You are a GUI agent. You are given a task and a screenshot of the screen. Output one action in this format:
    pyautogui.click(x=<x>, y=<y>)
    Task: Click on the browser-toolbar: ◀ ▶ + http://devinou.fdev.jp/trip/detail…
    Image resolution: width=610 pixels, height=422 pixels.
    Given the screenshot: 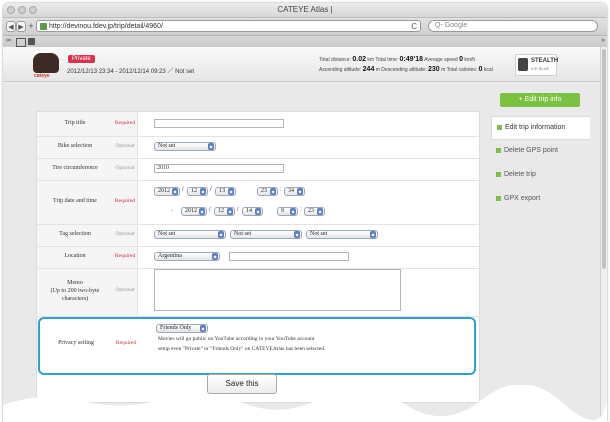 What is the action you would take?
    pyautogui.click(x=305, y=27)
    